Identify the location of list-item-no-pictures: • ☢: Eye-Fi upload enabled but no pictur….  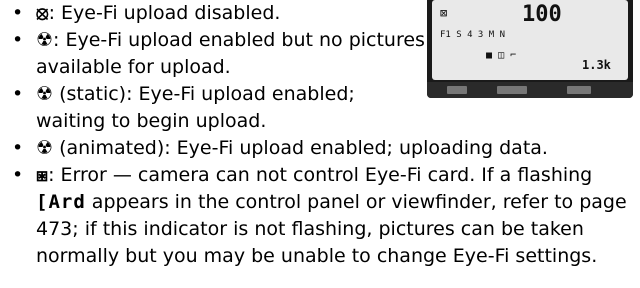
(216, 54).